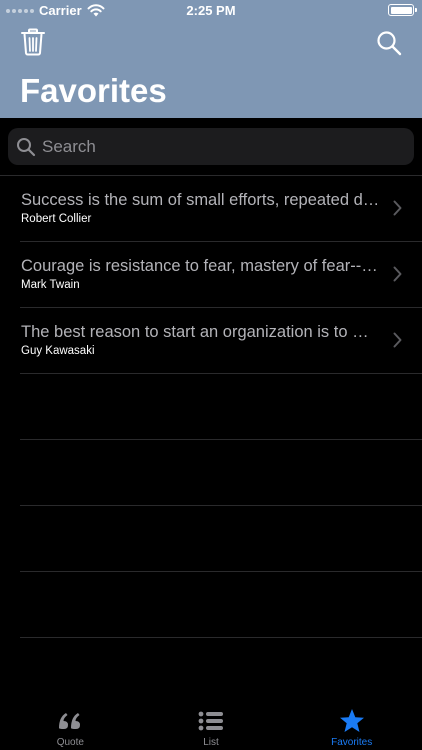  Describe the element at coordinates (26, 146) in the screenshot. I see `search-field-icon` at that location.